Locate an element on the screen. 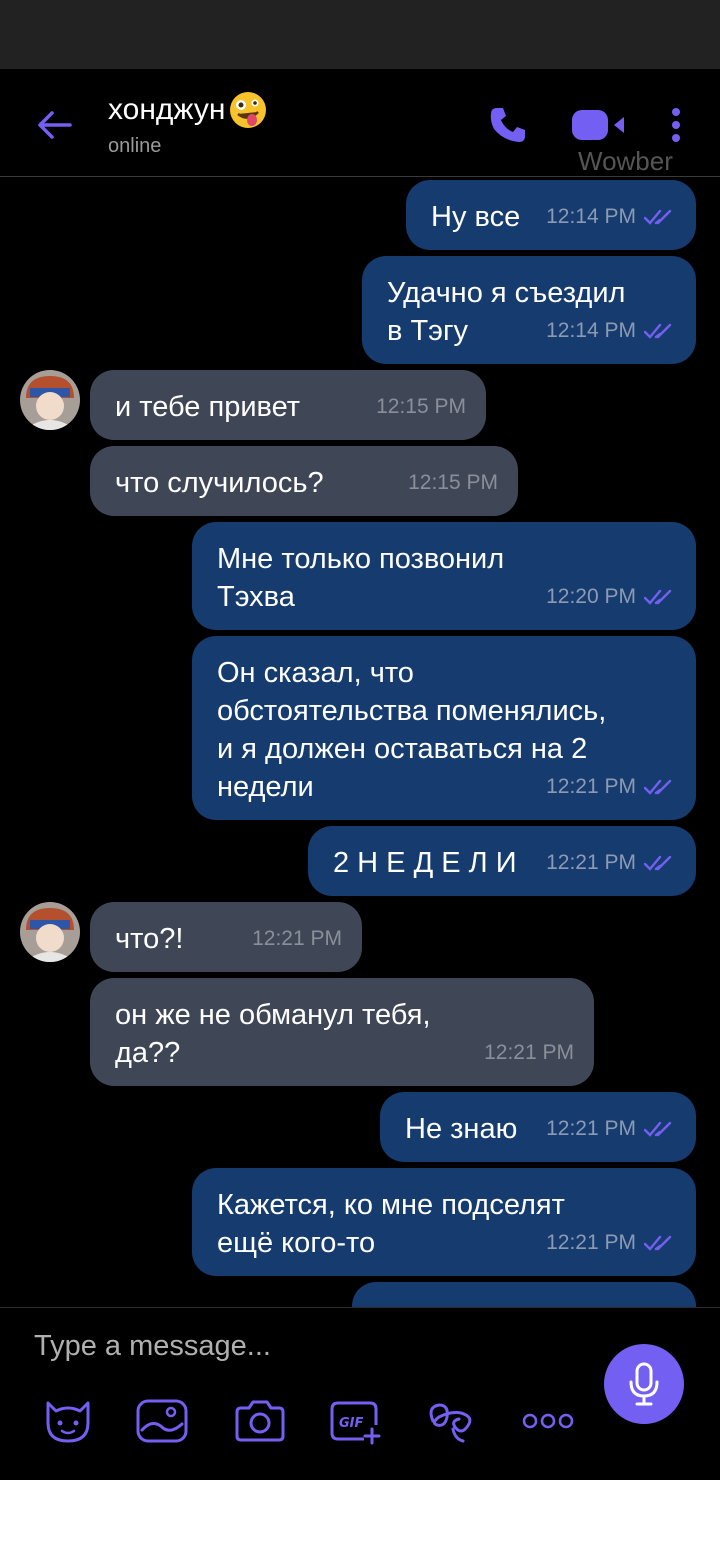 This screenshot has height=1560, width=720. message-bubble: и тебе привет 12:15 PM is located at coordinates (288, 405).